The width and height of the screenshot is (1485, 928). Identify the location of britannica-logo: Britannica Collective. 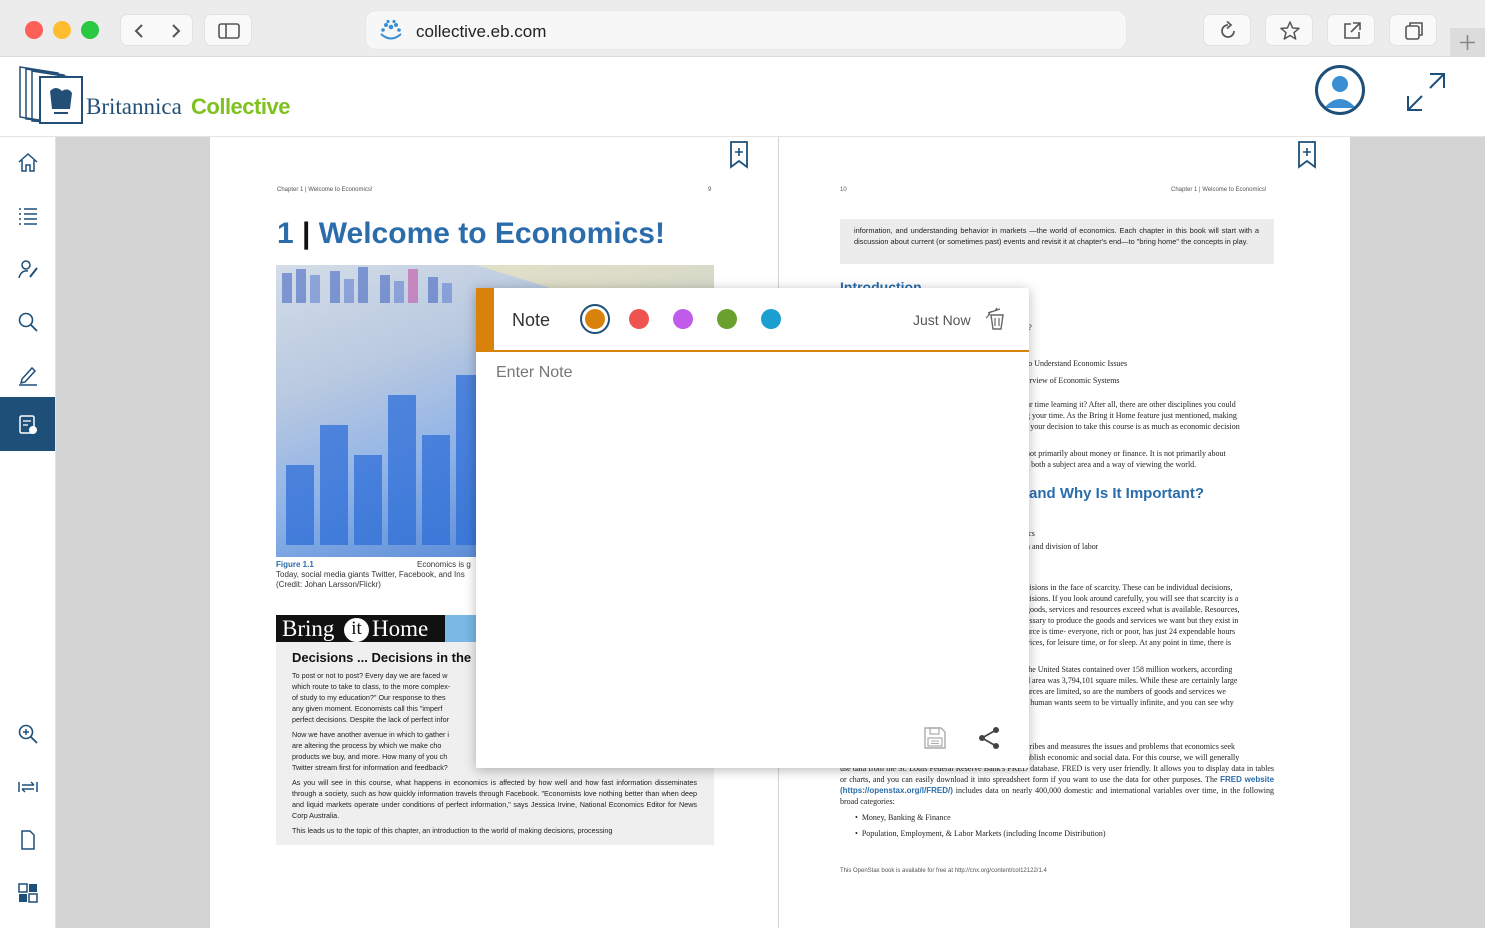
(161, 95).